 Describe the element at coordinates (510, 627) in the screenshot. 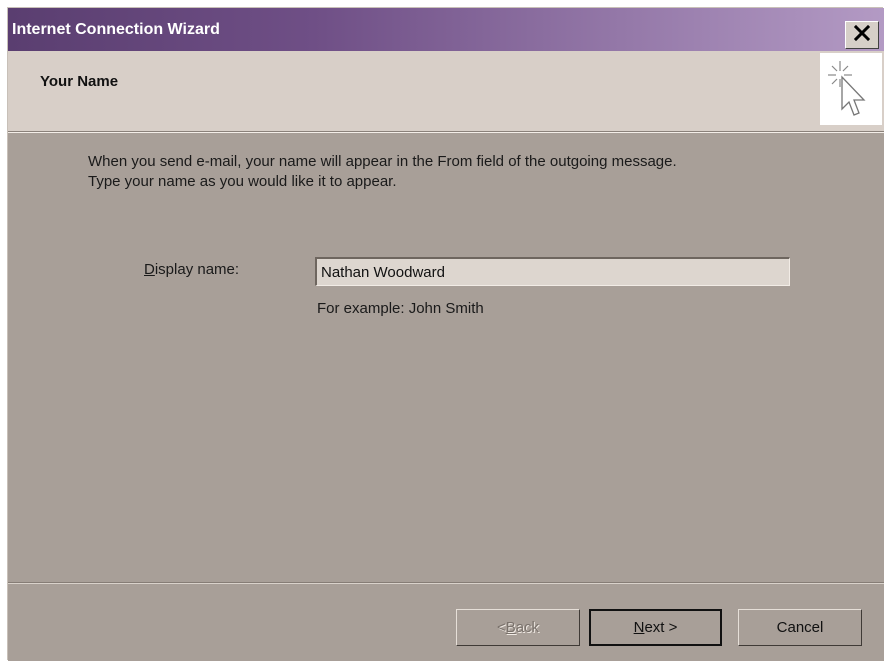

I see `back-accel: B` at that location.